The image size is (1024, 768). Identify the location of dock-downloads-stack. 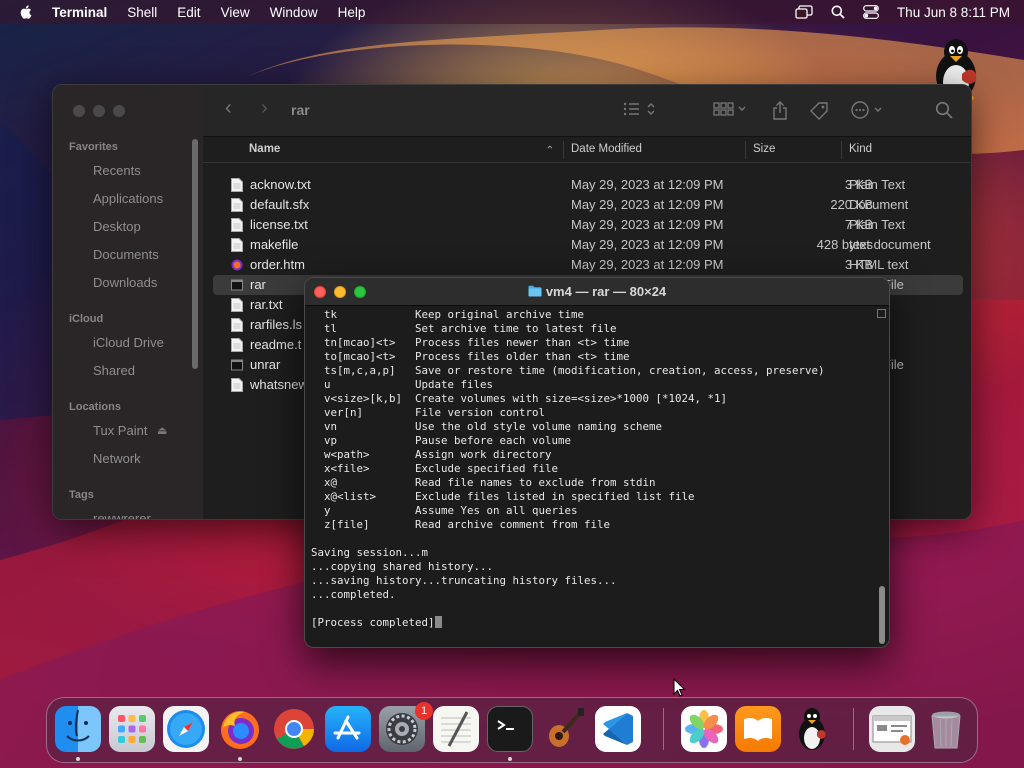
(892, 729).